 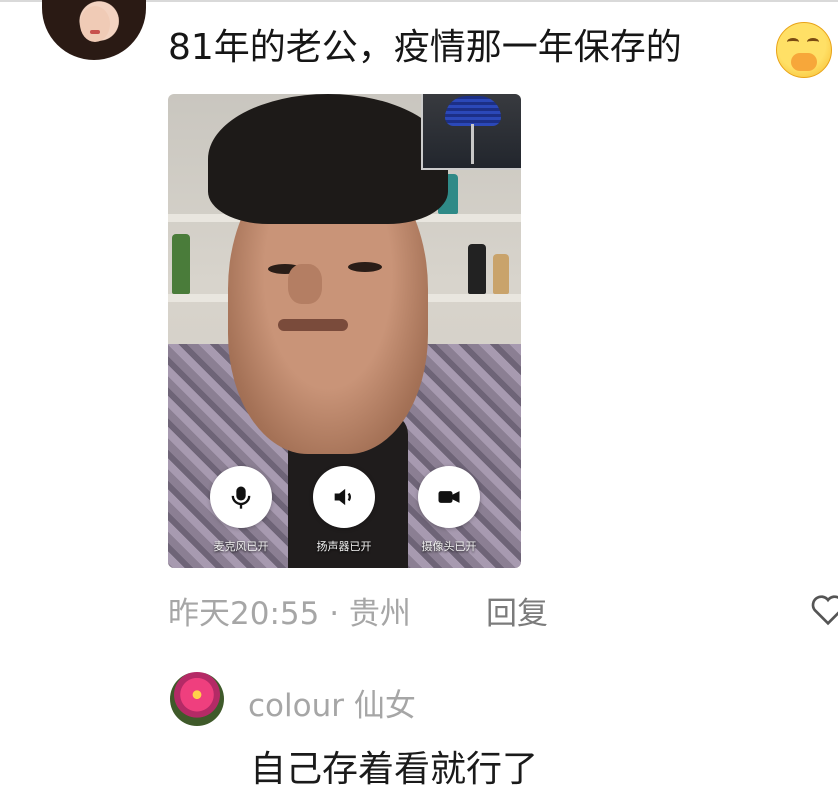 I want to click on mouth, so click(x=313, y=325).